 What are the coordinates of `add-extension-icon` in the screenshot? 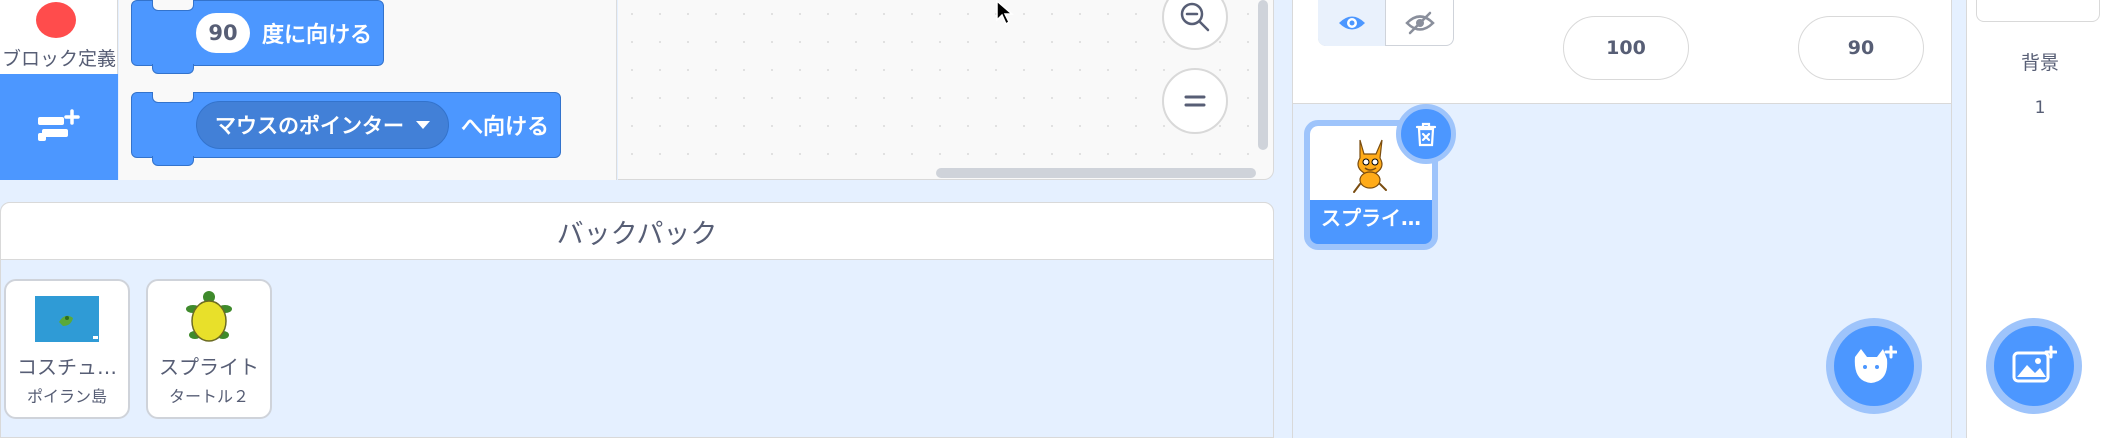 It's located at (59, 125).